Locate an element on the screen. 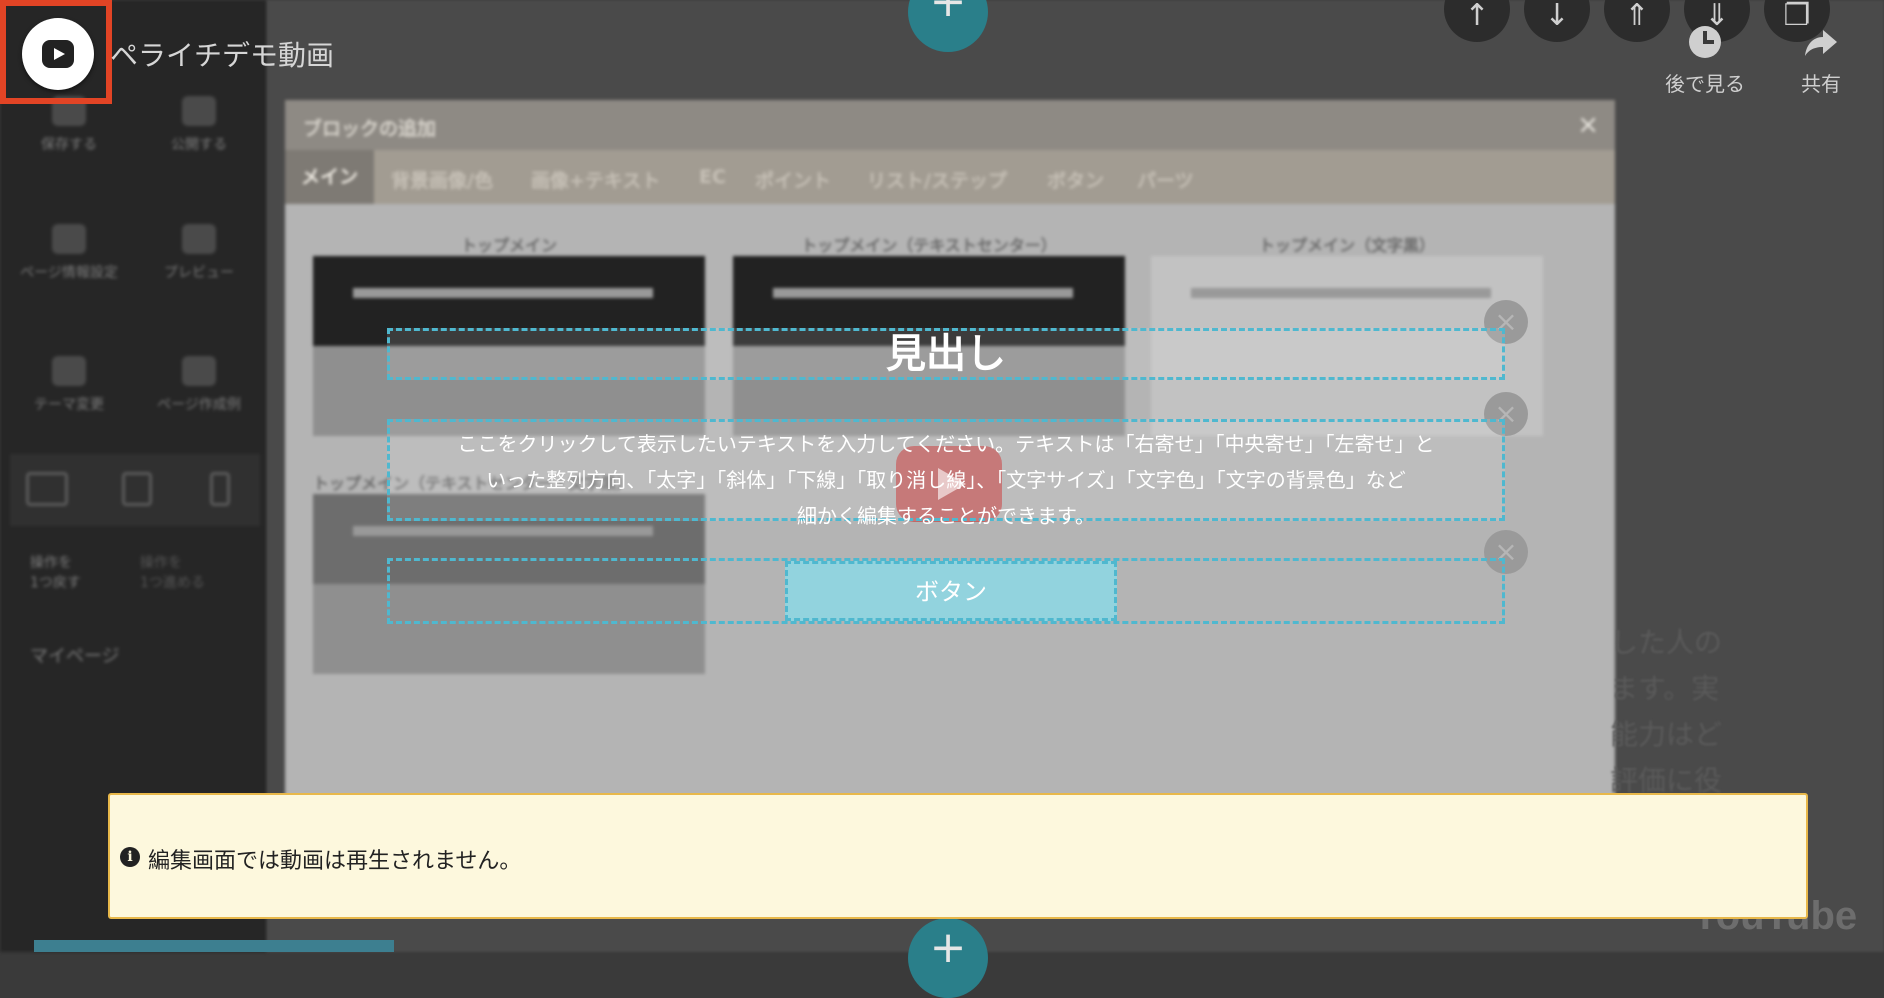 Image resolution: width=1884 pixels, height=998 pixels. sidebar-item-page-settings: ページ情報設定 is located at coordinates (69, 253).